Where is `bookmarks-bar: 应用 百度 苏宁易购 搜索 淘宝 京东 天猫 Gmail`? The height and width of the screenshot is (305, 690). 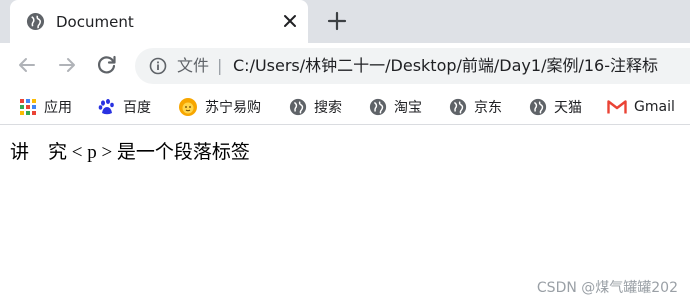
bookmarks-bar: 应用 百度 苏宁易购 搜索 淘宝 京东 天猫 Gmail is located at coordinates (345, 107).